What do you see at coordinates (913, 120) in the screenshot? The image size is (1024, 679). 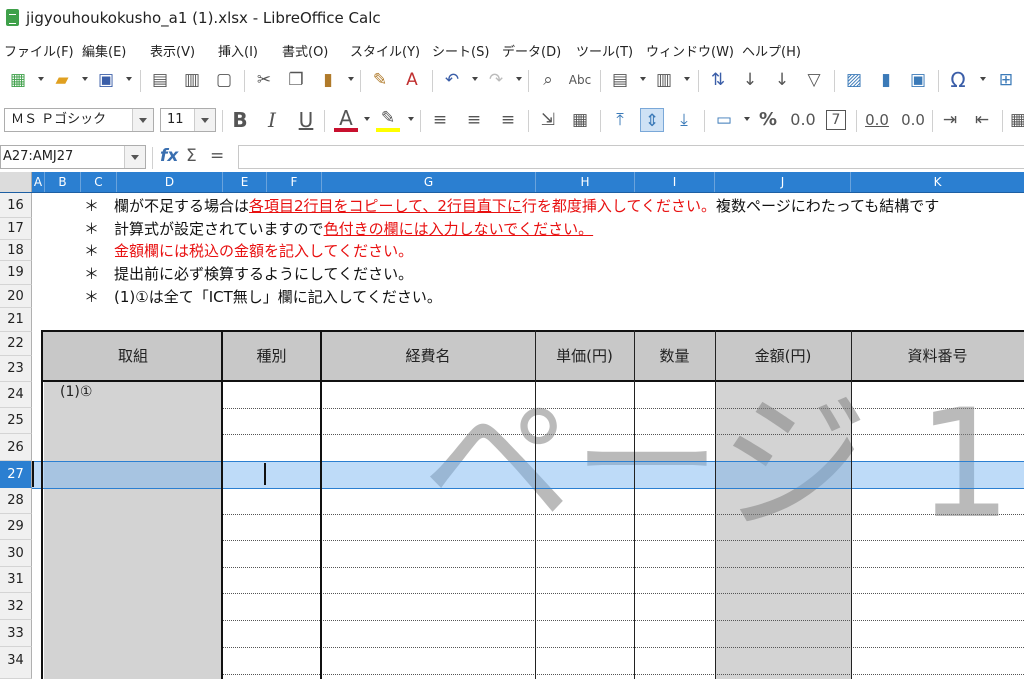 I see `remove-decimal-button: 0.0` at bounding box center [913, 120].